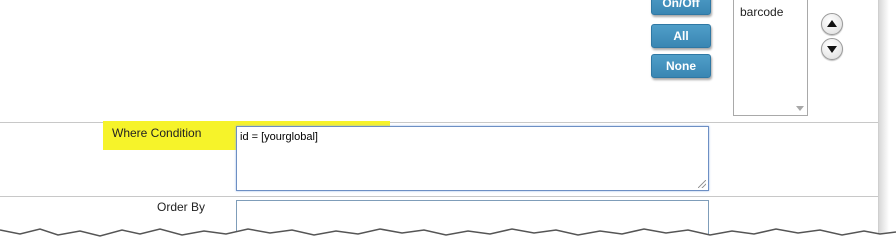 The image size is (896, 245). I want to click on torn-edge, so click(448, 236).